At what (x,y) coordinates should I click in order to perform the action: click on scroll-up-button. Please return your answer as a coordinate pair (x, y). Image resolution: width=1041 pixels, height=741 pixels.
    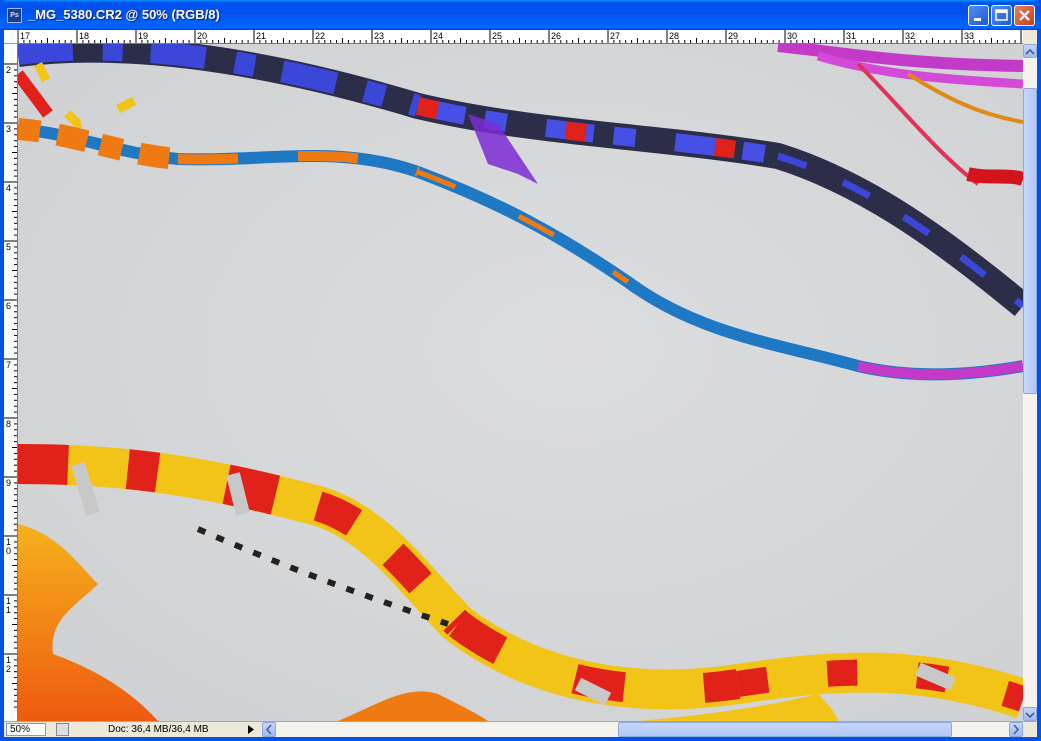
    Looking at the image, I should click on (1030, 51).